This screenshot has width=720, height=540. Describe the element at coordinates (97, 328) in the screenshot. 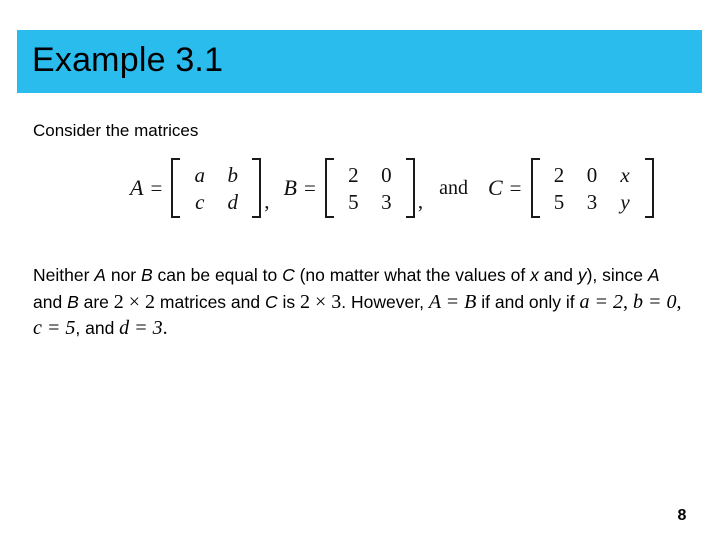

I see `text-fragment: , and` at that location.